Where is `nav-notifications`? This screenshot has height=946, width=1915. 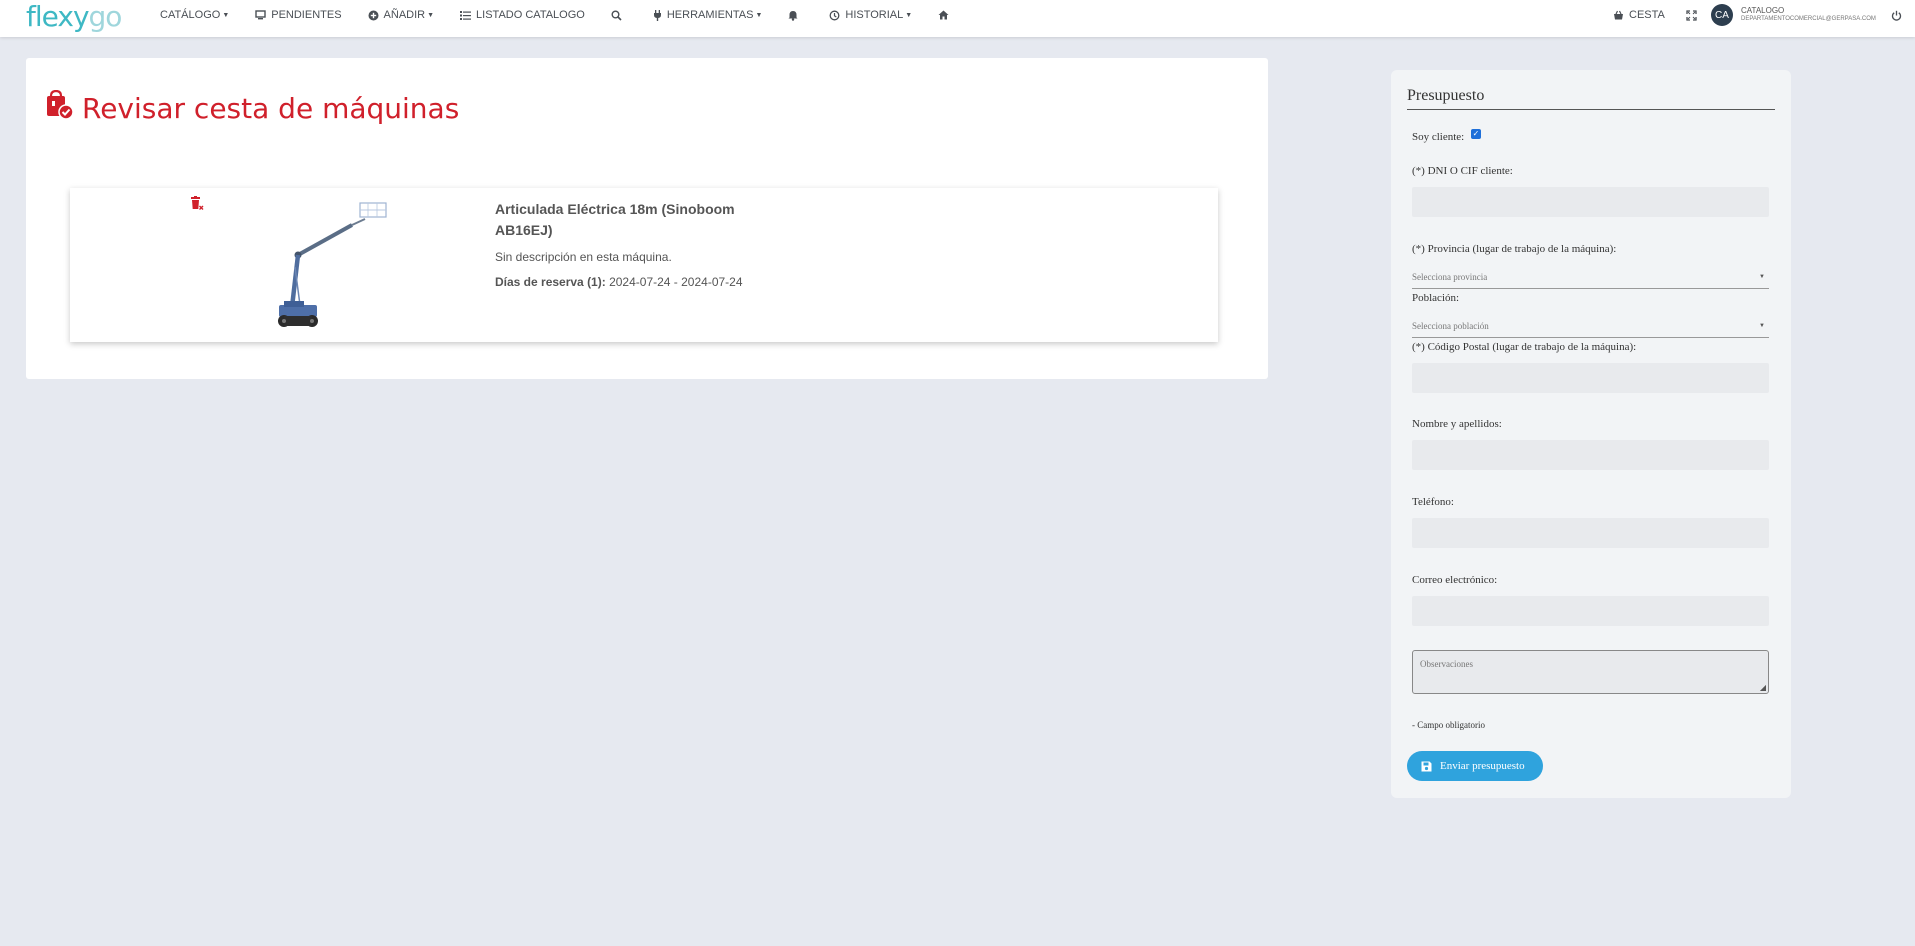 nav-notifications is located at coordinates (795, 15).